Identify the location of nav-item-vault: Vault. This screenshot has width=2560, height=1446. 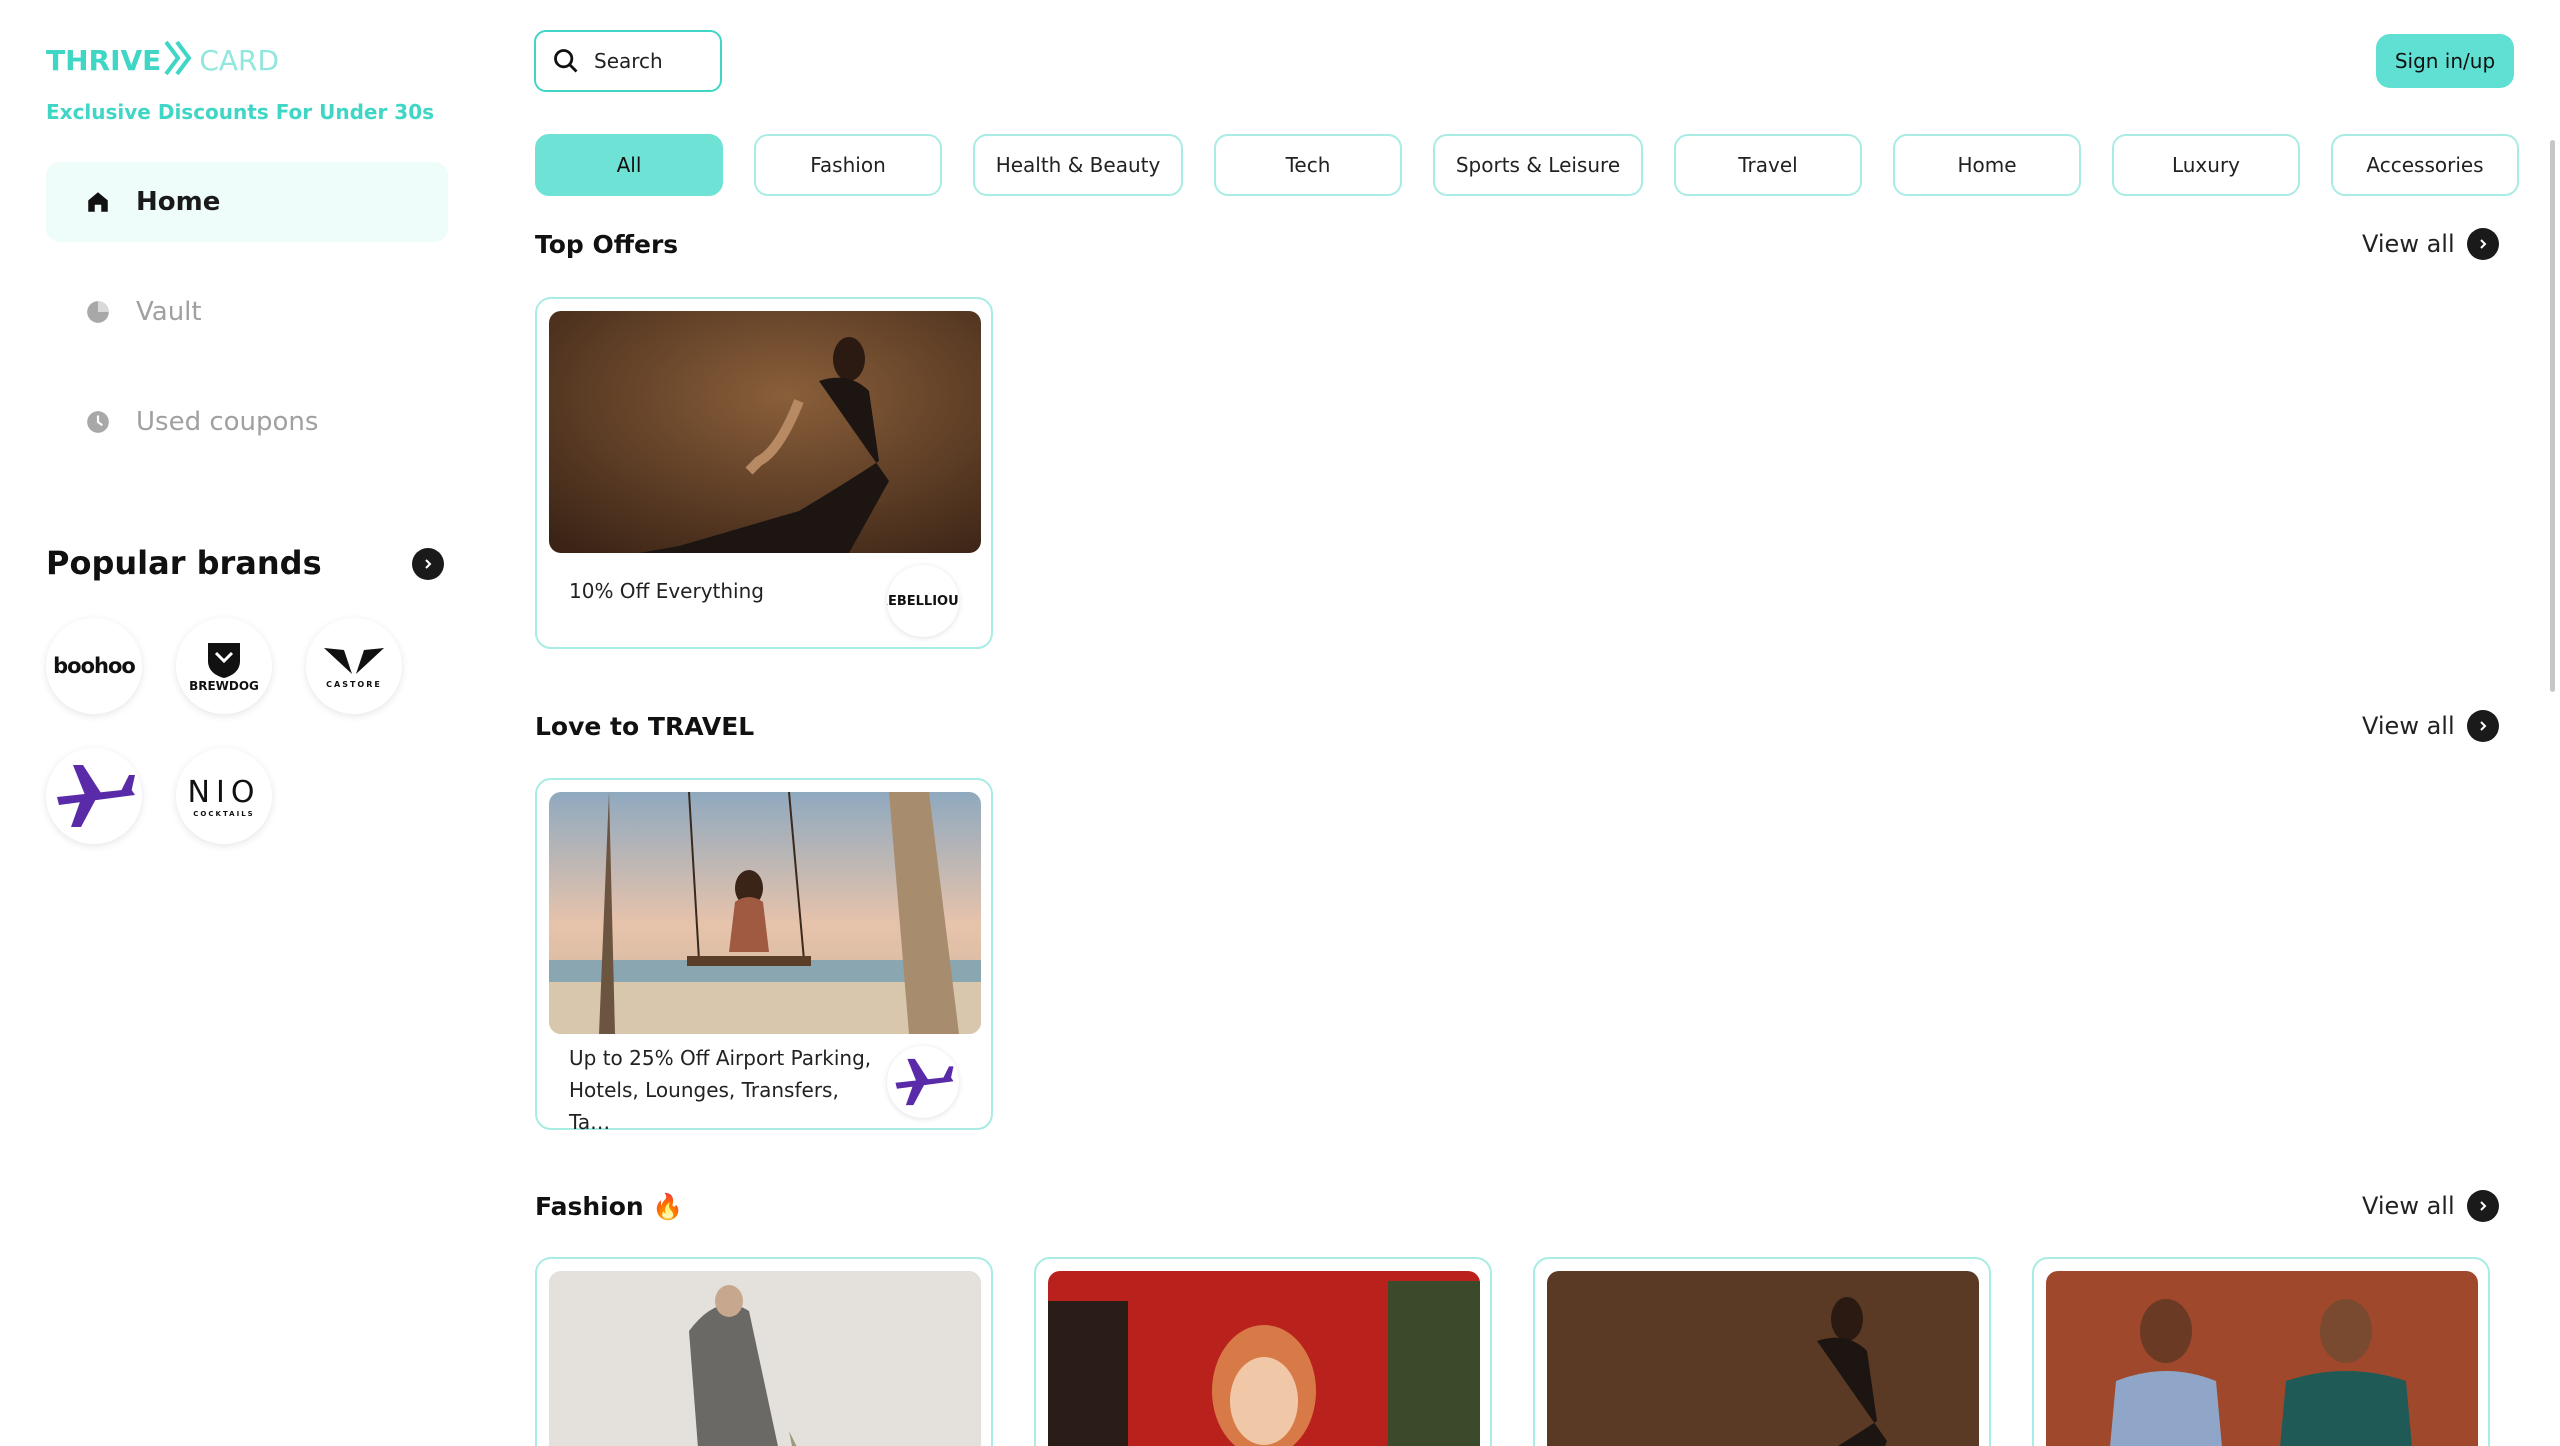
(247, 312).